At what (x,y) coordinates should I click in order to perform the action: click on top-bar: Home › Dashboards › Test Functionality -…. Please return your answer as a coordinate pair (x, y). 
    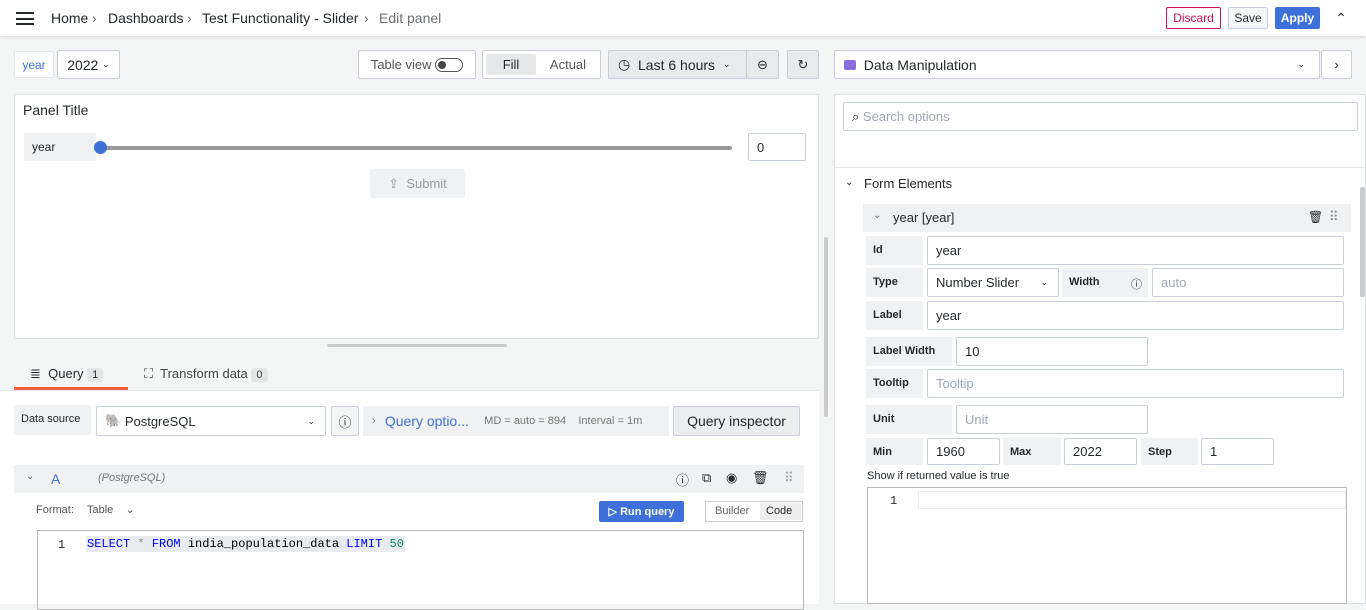
    Looking at the image, I should click on (683, 18).